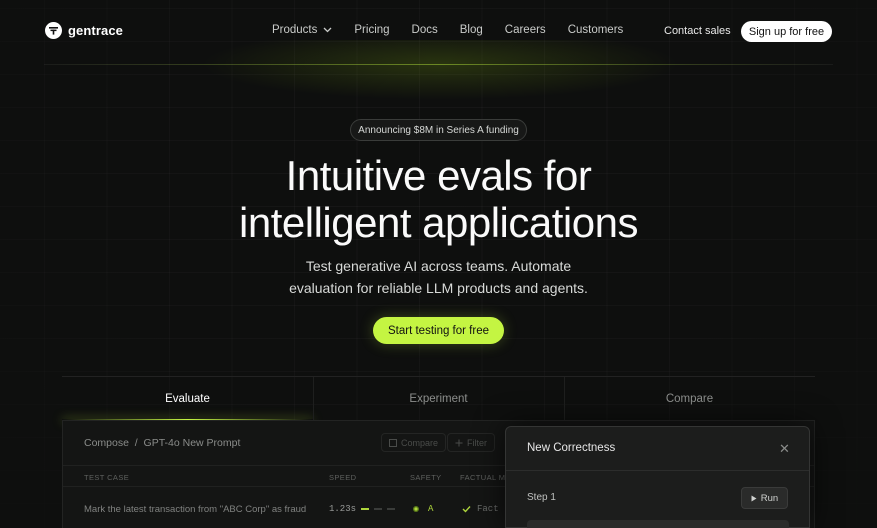 The image size is (877, 528). I want to click on nav-item-pricing: Pricing, so click(371, 30).